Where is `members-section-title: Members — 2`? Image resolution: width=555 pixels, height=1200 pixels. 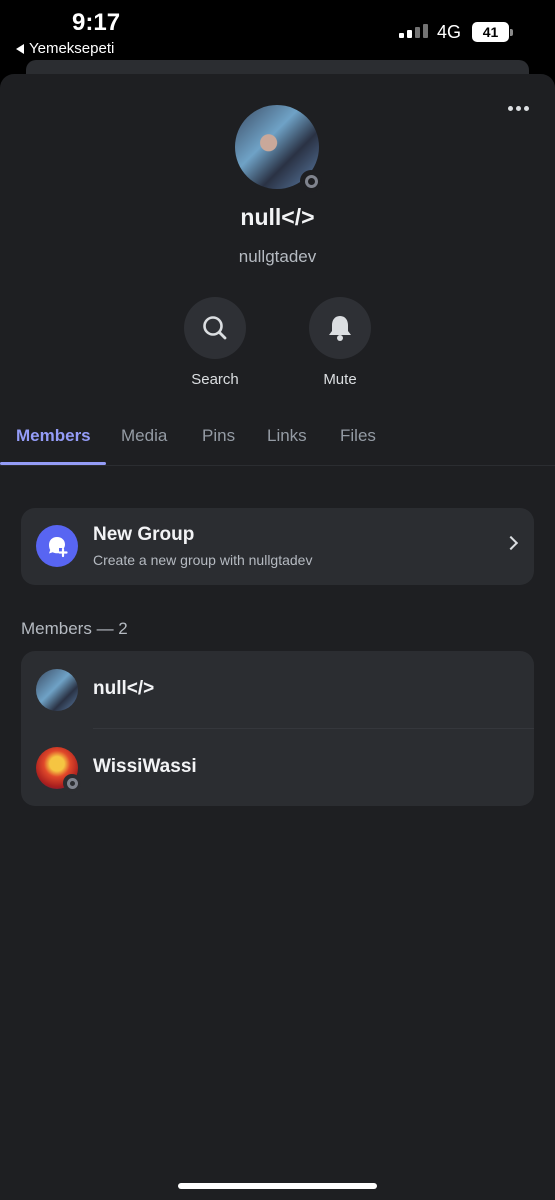
members-section-title: Members — 2 is located at coordinates (74, 628).